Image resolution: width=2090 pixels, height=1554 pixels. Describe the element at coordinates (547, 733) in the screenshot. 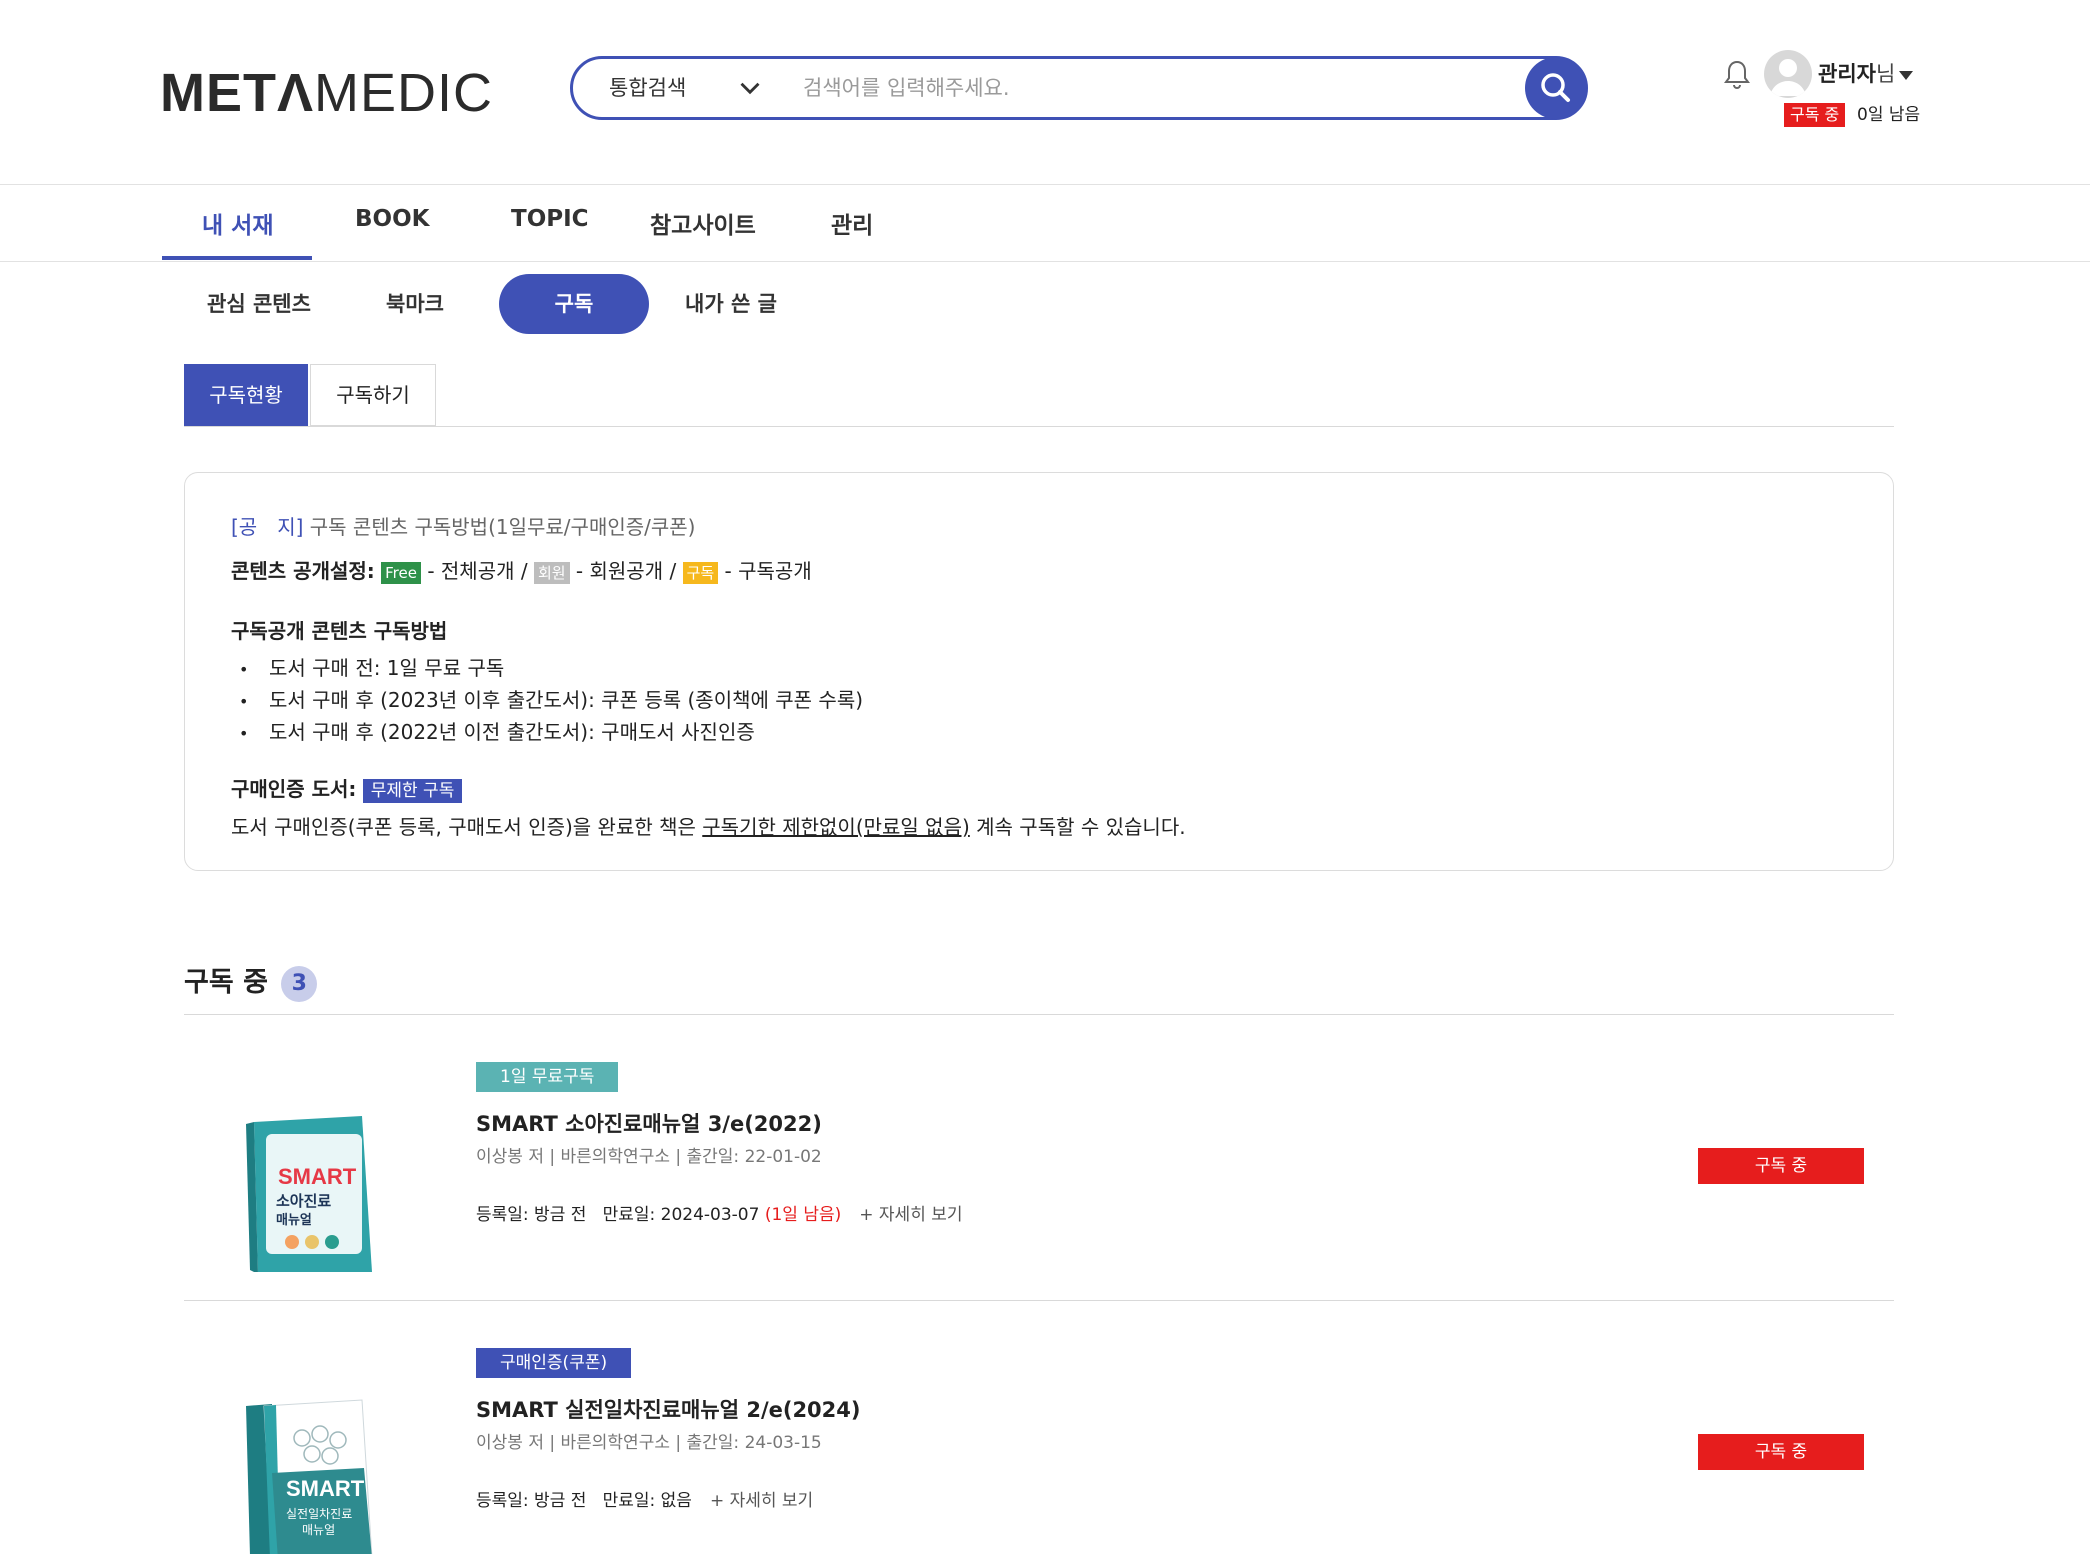

I see `list-item: 도서 구매 후 (2022년 이전 출간도서): 구매도서 사진인증` at that location.